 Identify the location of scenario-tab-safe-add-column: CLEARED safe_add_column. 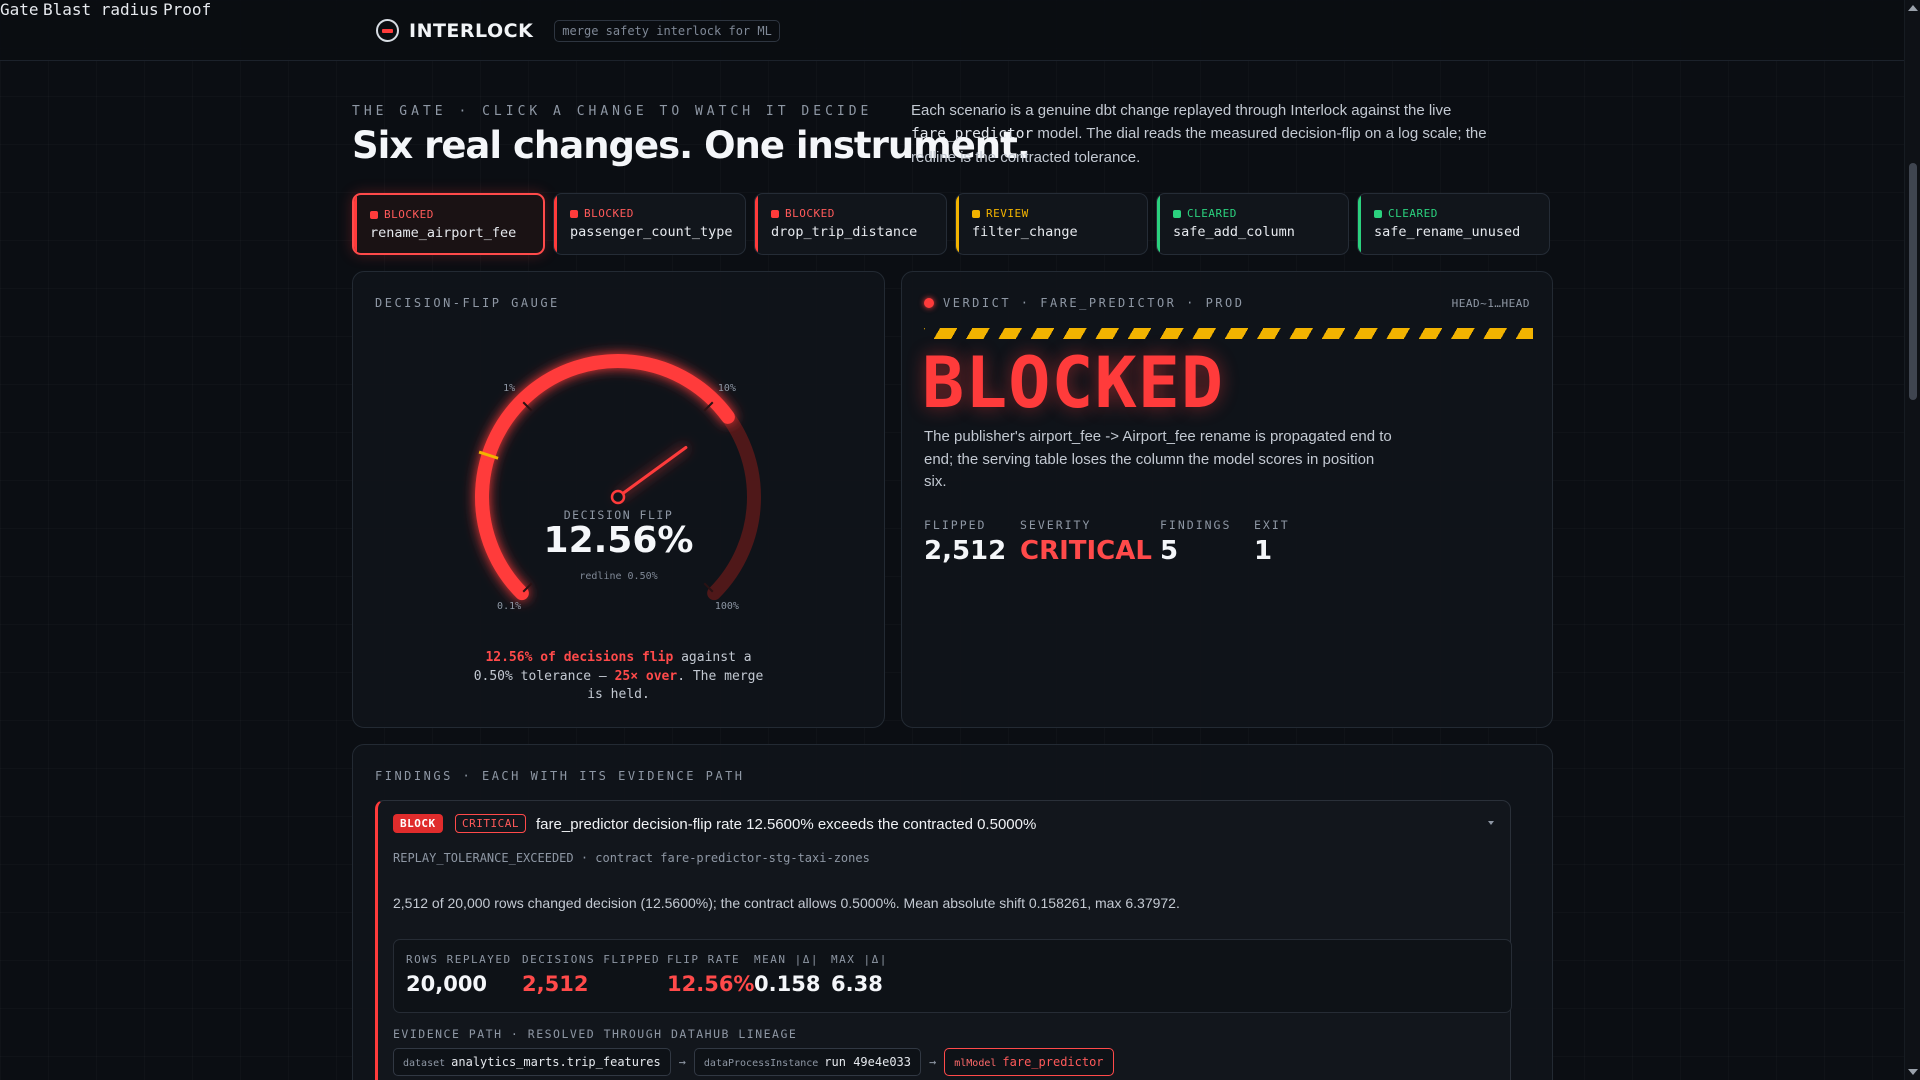
(1252, 224).